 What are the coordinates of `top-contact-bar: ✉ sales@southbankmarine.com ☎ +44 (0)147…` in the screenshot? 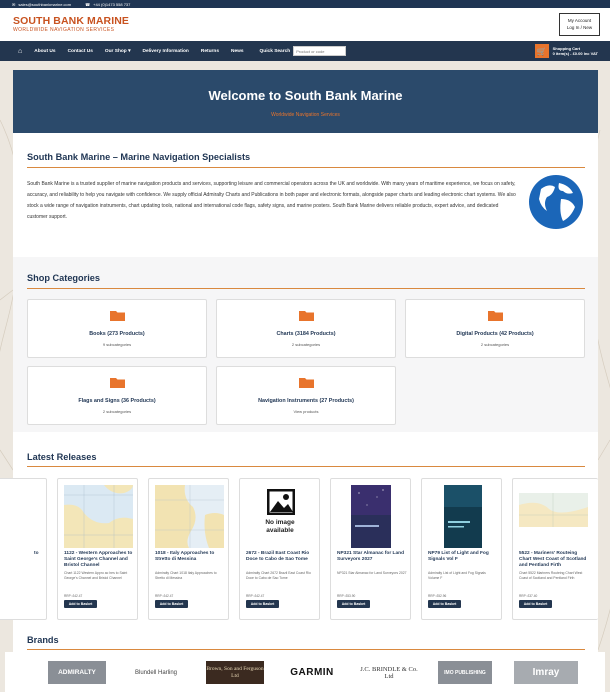 It's located at (305, 4).